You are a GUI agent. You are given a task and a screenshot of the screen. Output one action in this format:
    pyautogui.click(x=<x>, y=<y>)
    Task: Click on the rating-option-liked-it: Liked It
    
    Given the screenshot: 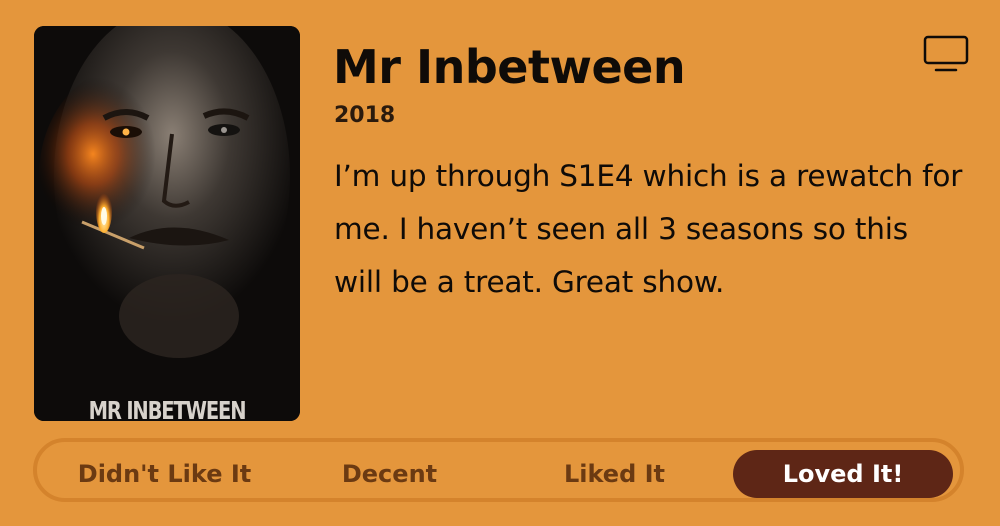 What is the action you would take?
    pyautogui.click(x=614, y=474)
    